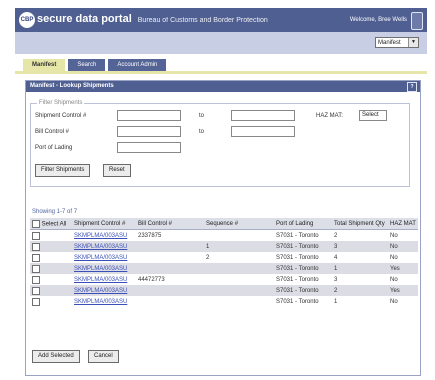 Image resolution: width=435 pixels, height=380 pixels. I want to click on module-select-value: Manifest, so click(389, 43).